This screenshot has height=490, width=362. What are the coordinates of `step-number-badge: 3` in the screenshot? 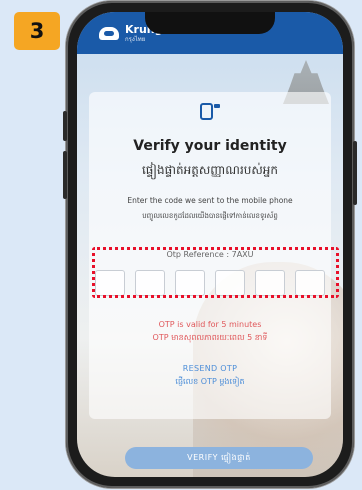 It's located at (37, 31).